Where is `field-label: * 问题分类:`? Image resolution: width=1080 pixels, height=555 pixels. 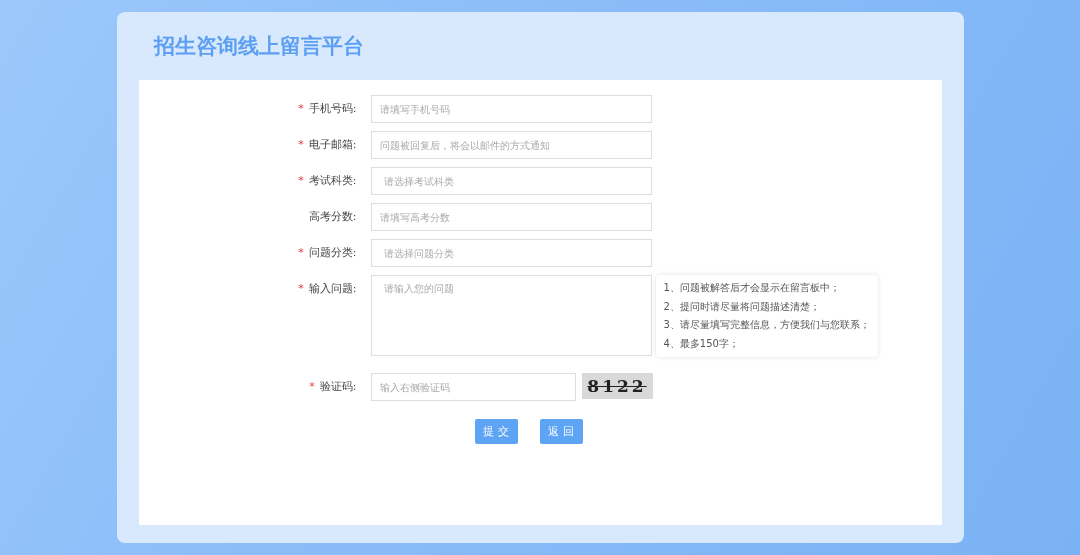
field-label: * 问题分类: is located at coordinates (327, 253).